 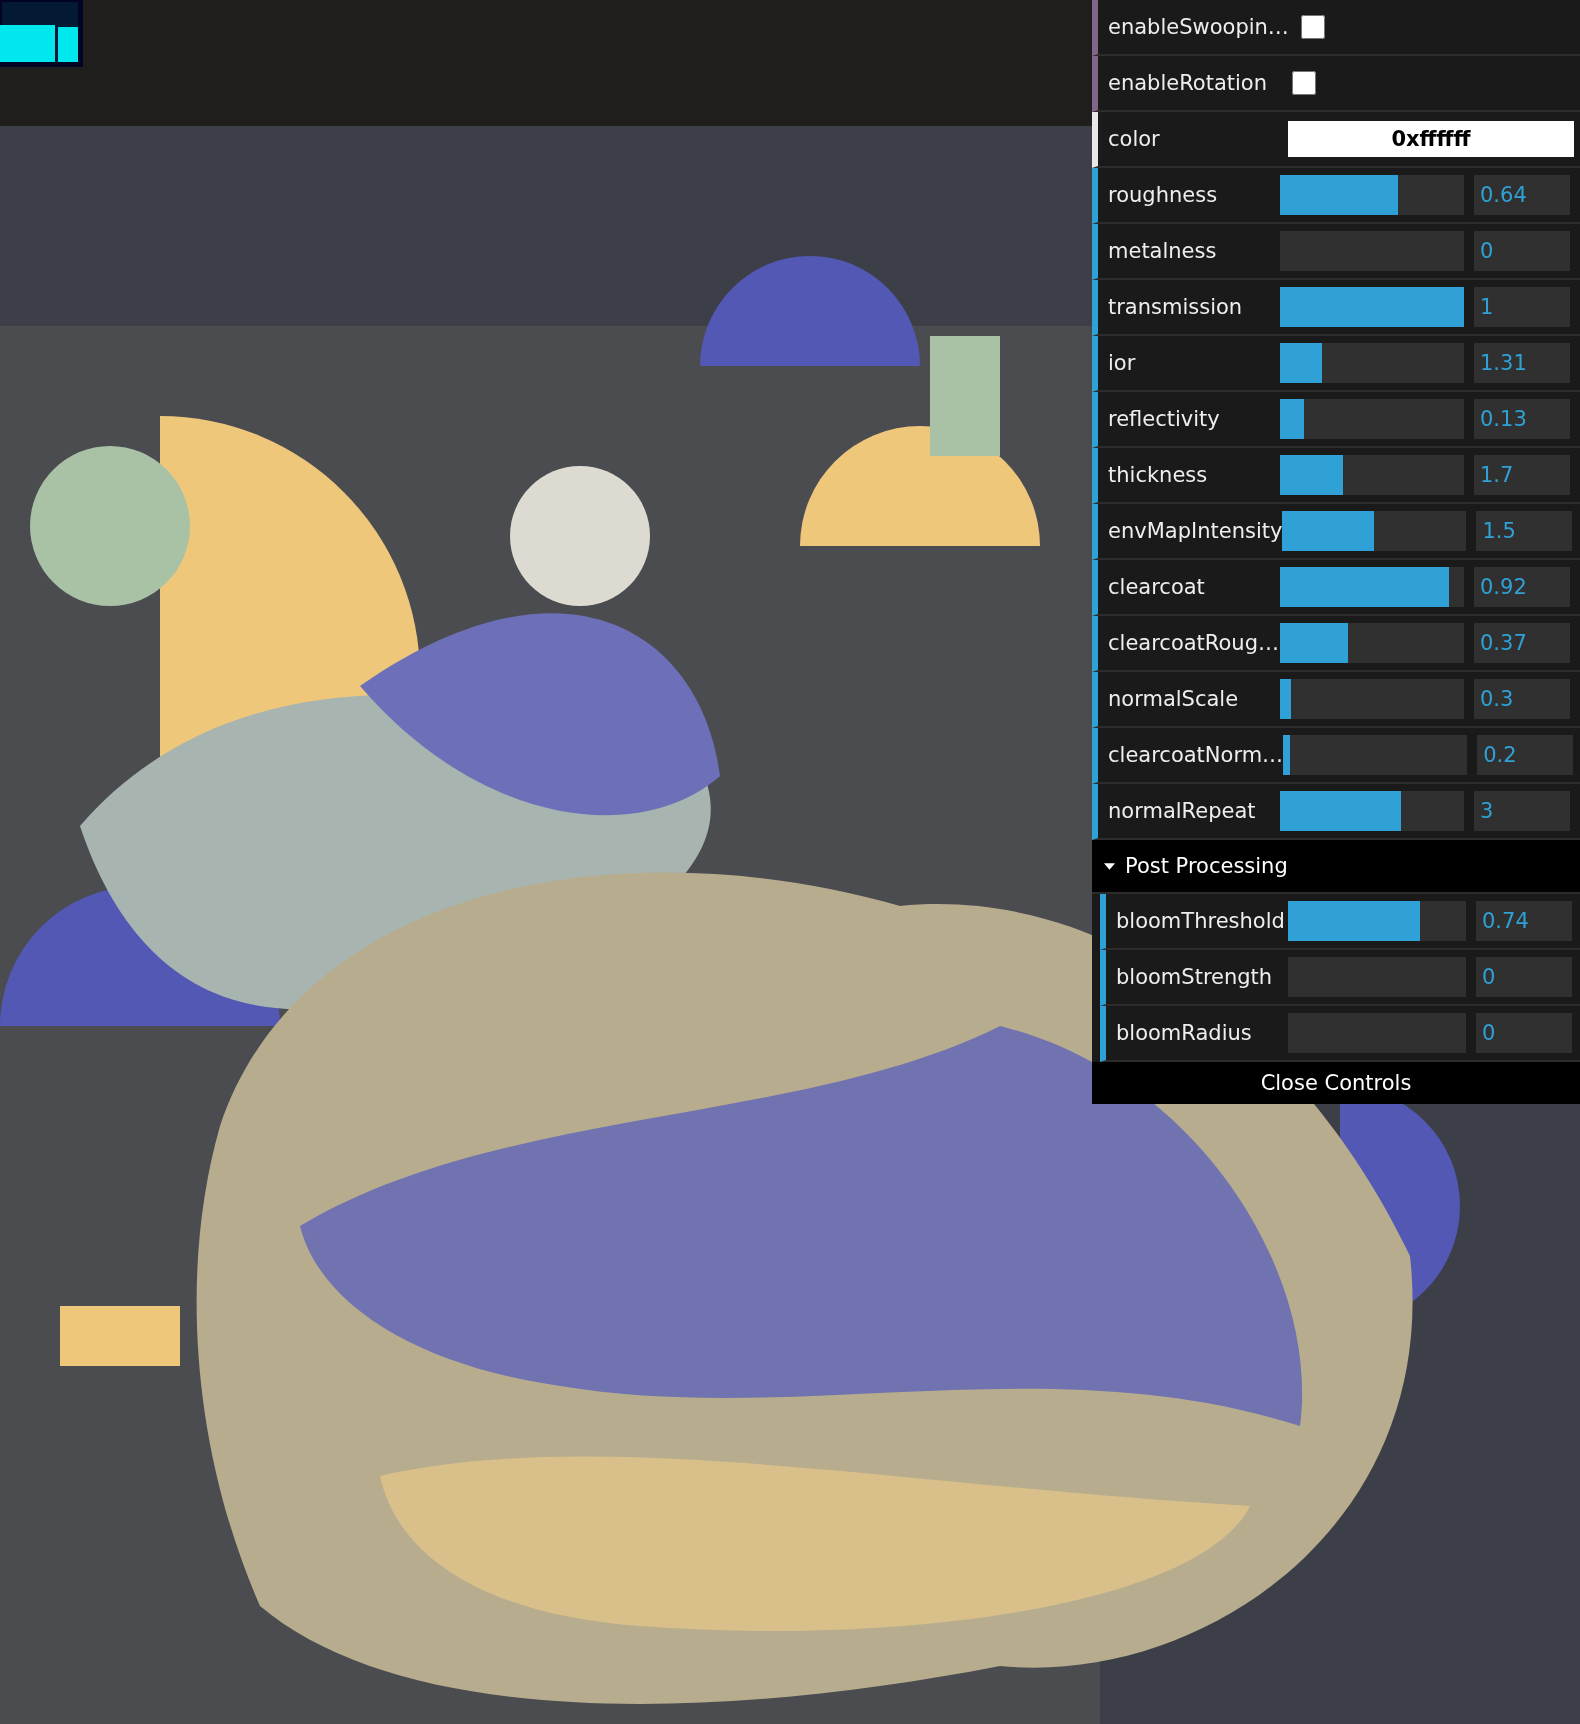 What do you see at coordinates (1184, 1033) in the screenshot?
I see `control-label: bloomRadius` at bounding box center [1184, 1033].